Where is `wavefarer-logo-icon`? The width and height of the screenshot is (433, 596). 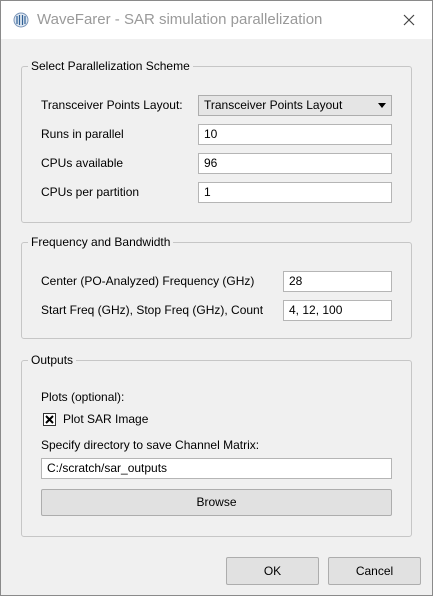
wavefarer-logo-icon is located at coordinates (21, 20).